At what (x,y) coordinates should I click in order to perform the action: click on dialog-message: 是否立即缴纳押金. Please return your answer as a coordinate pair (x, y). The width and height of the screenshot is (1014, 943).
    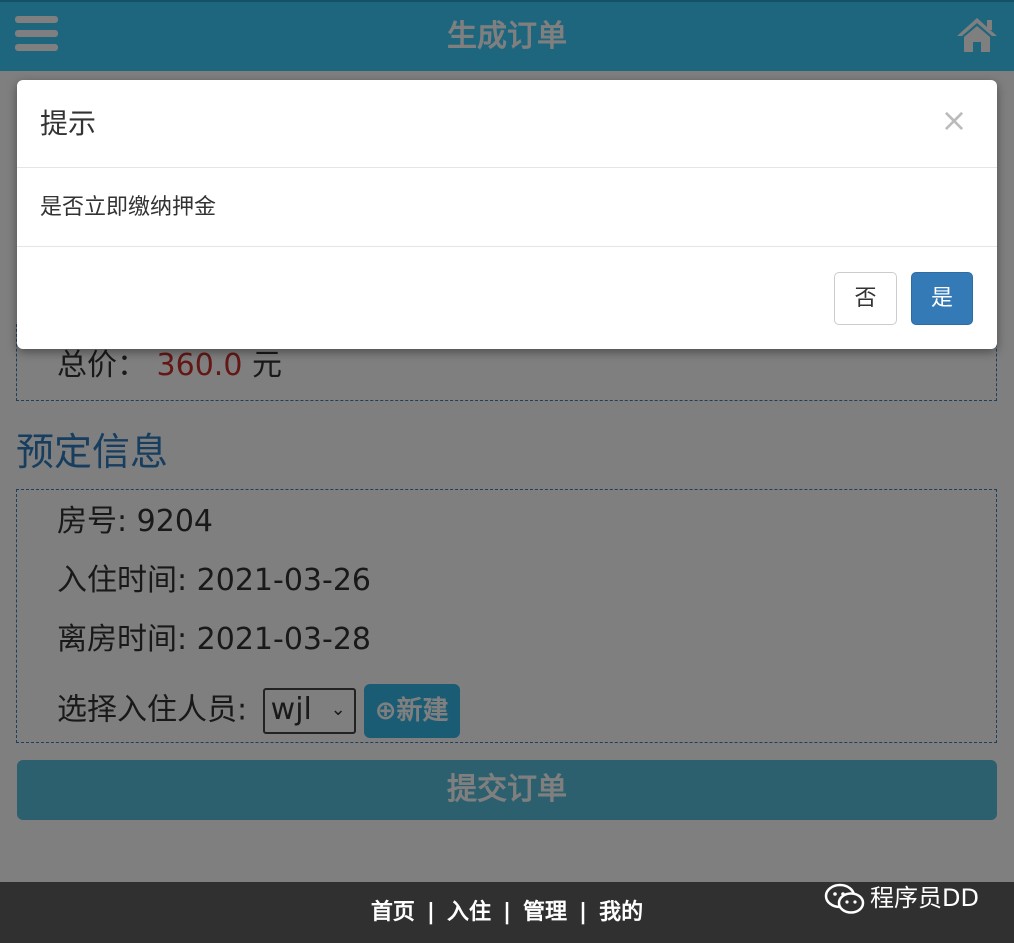
    Looking at the image, I should click on (128, 207).